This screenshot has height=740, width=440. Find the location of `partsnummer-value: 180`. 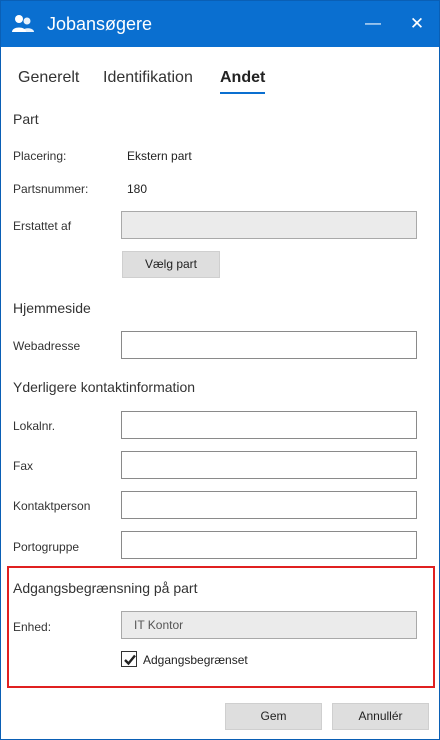

partsnummer-value: 180 is located at coordinates (137, 189).